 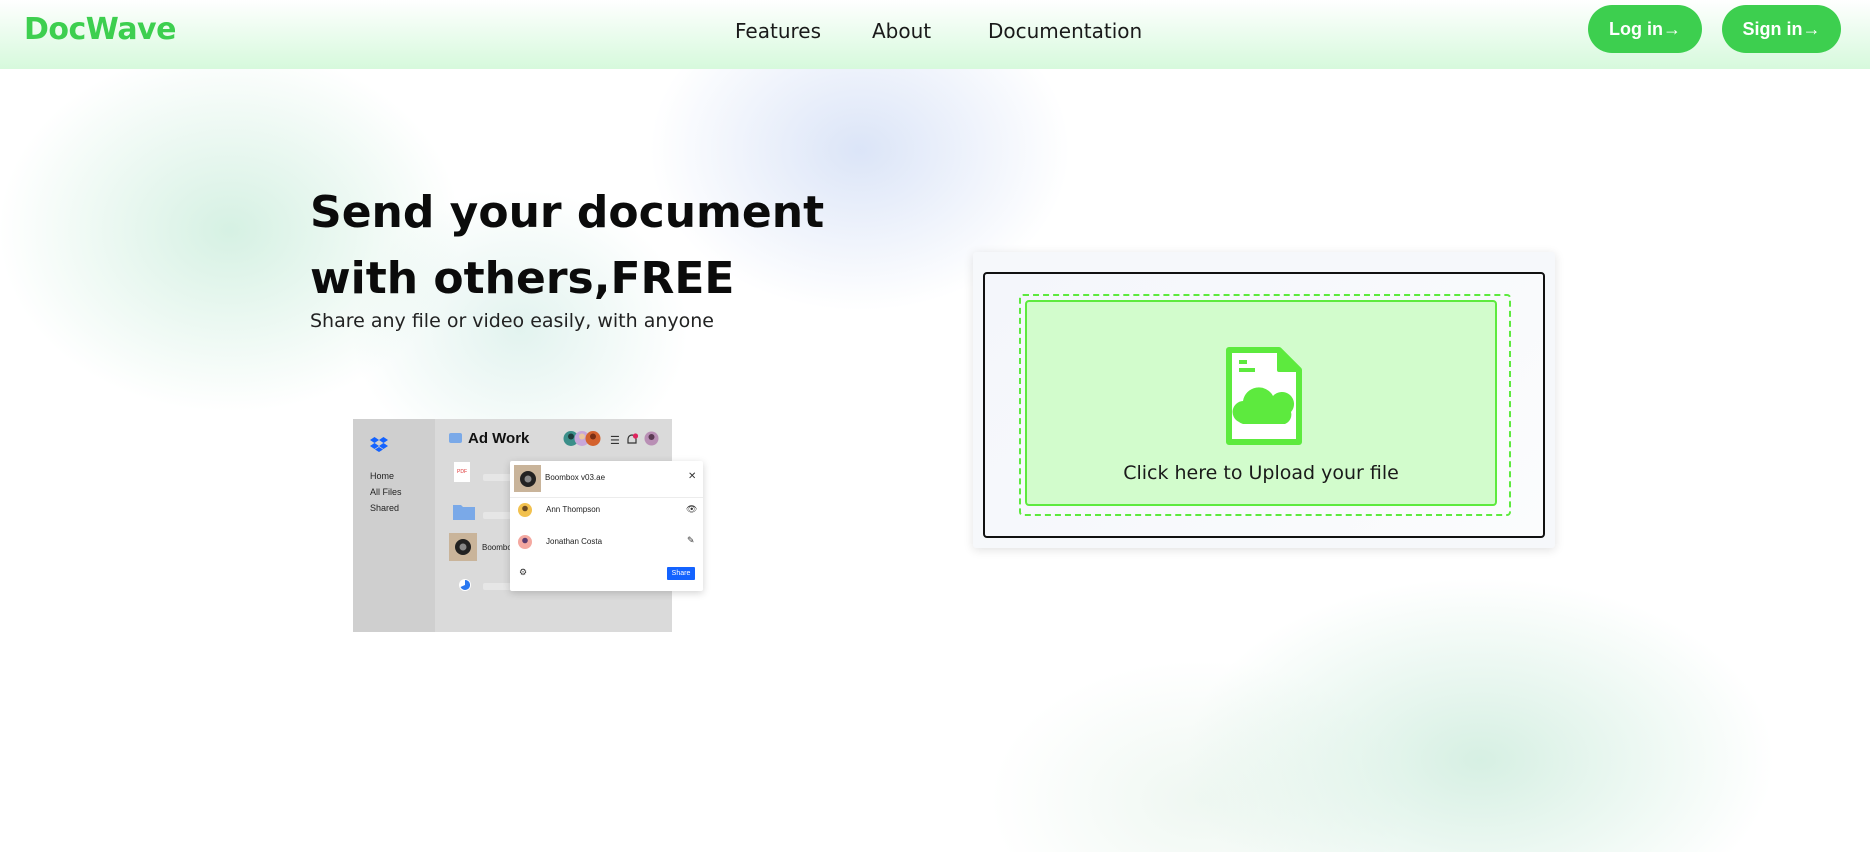 What do you see at coordinates (499, 438) in the screenshot?
I see `illustration-folder-title: Ad Work` at bounding box center [499, 438].